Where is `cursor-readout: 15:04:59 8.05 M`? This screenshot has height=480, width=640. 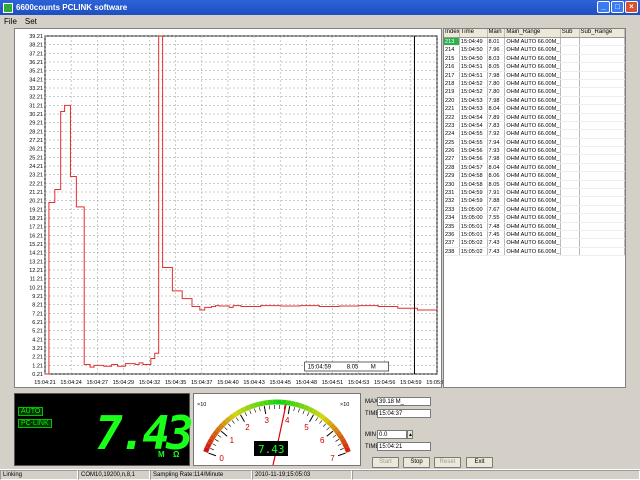
cursor-readout: 15:04:59 8.05 M is located at coordinates (347, 366).